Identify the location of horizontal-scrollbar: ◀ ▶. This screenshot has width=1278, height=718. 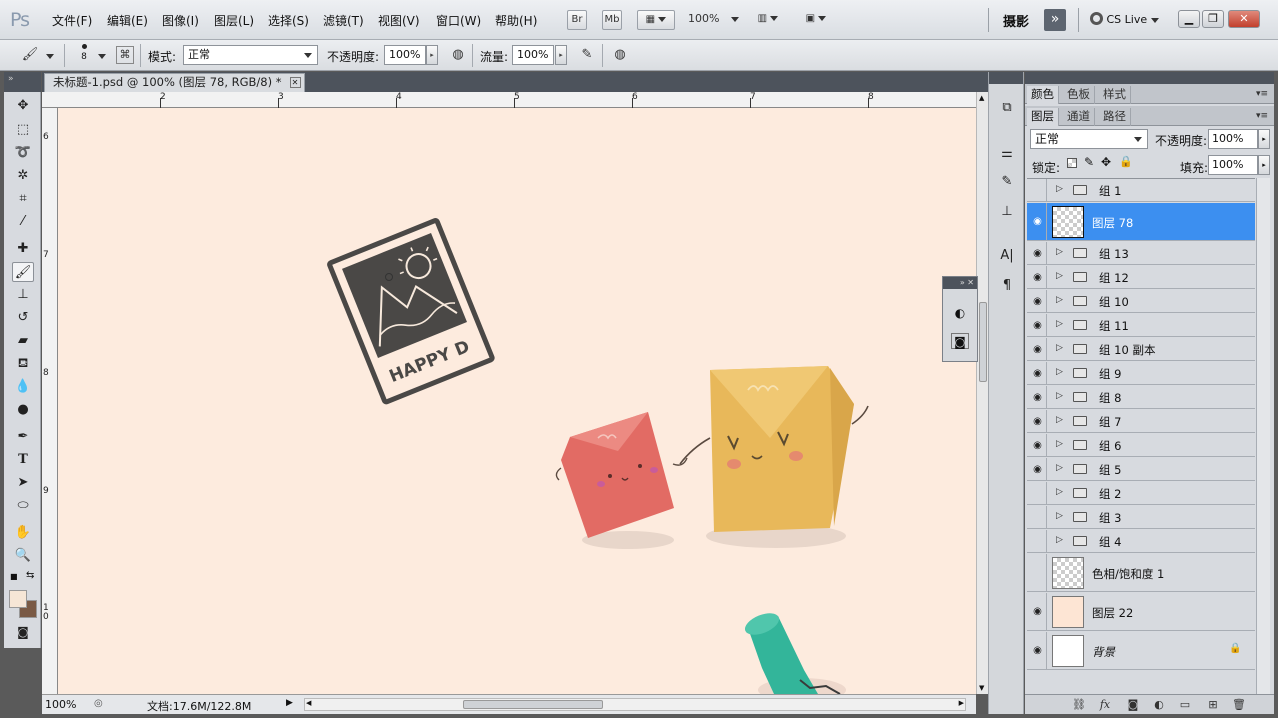
(635, 704).